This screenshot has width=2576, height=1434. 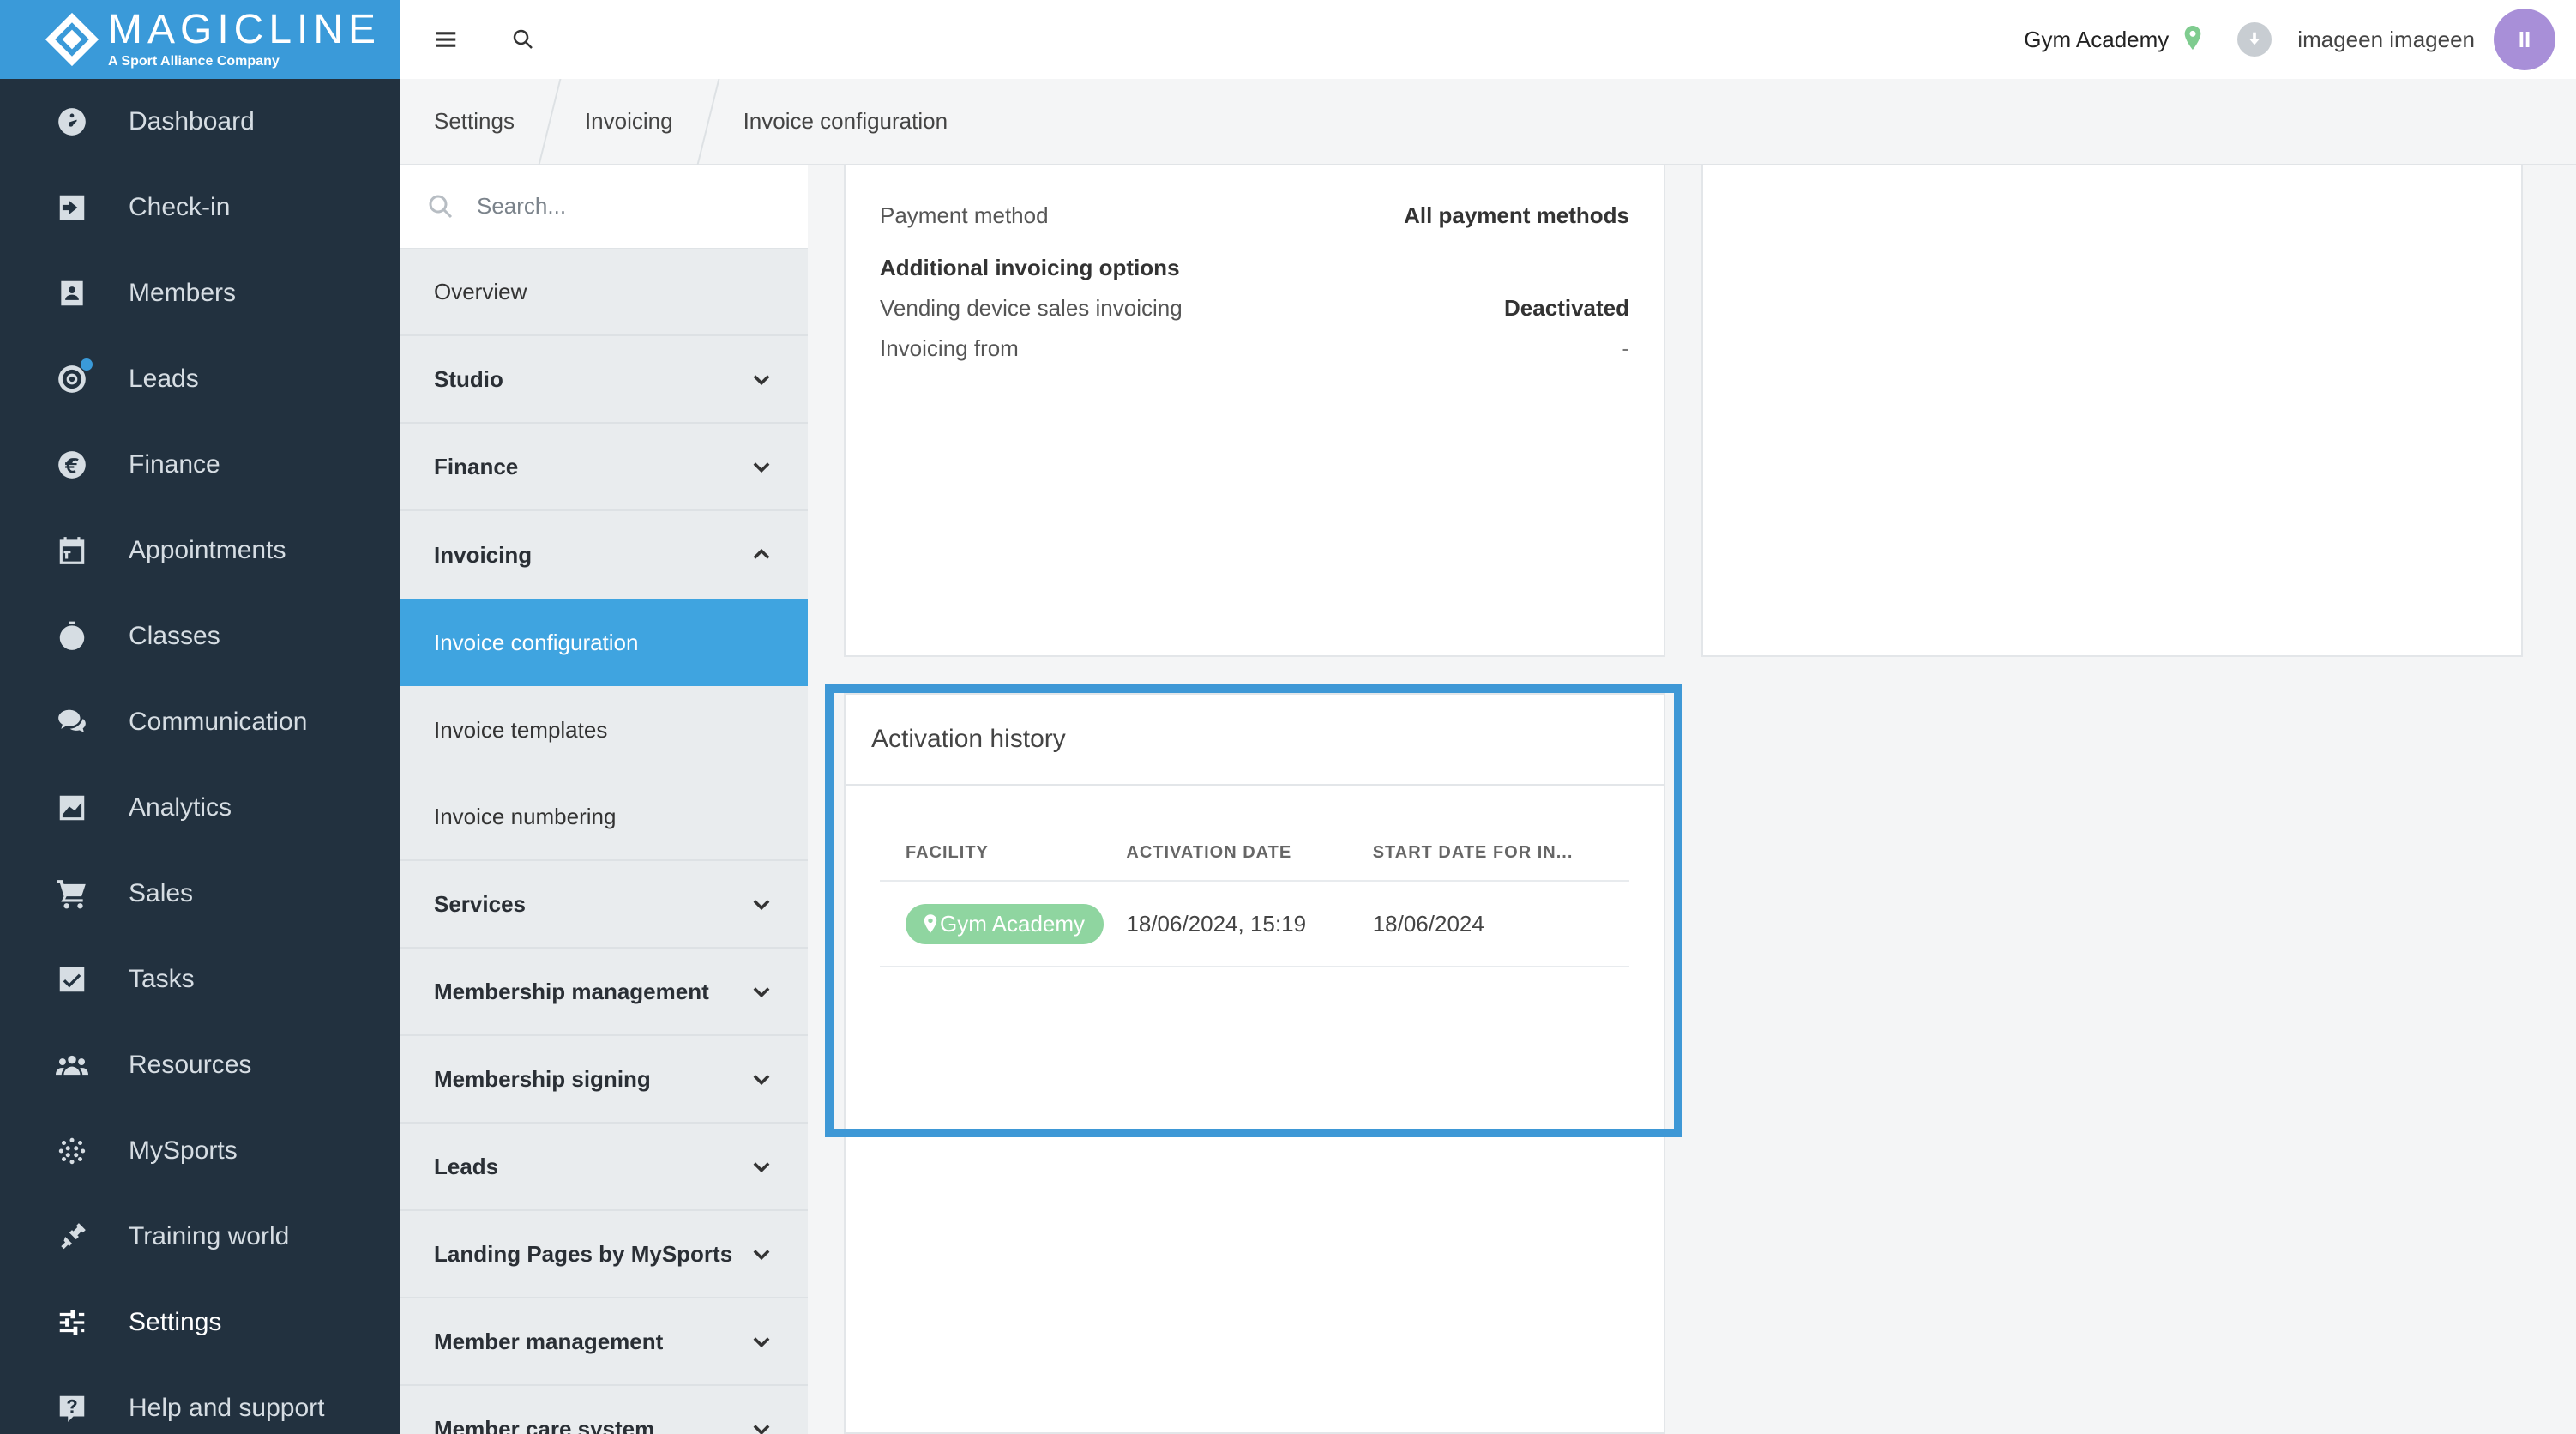 I want to click on submenu-landing-pages: Landing Pages by MySports, so click(x=604, y=1254).